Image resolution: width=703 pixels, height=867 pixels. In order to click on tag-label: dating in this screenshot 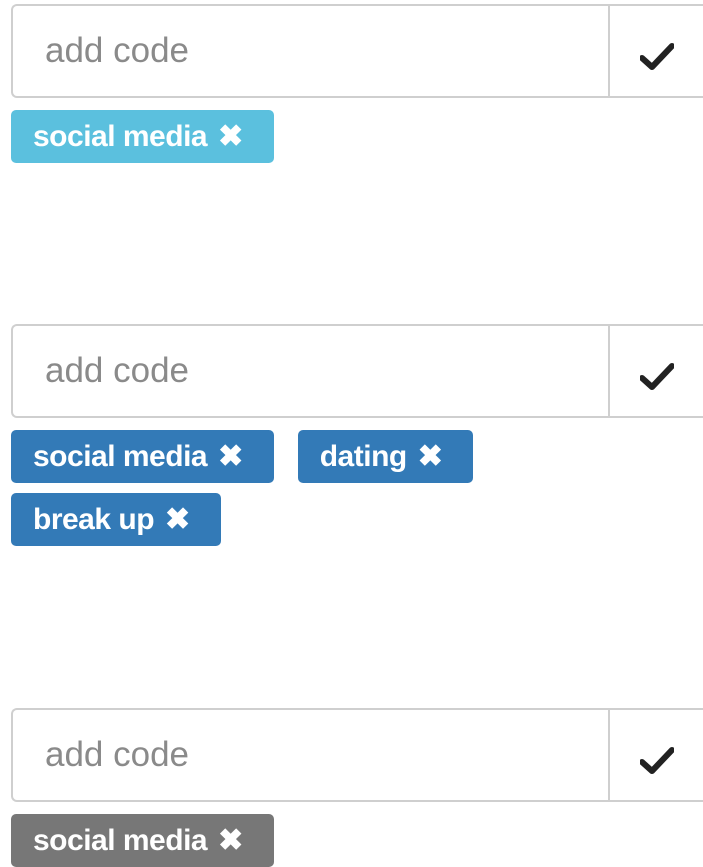, I will do `click(363, 456)`.